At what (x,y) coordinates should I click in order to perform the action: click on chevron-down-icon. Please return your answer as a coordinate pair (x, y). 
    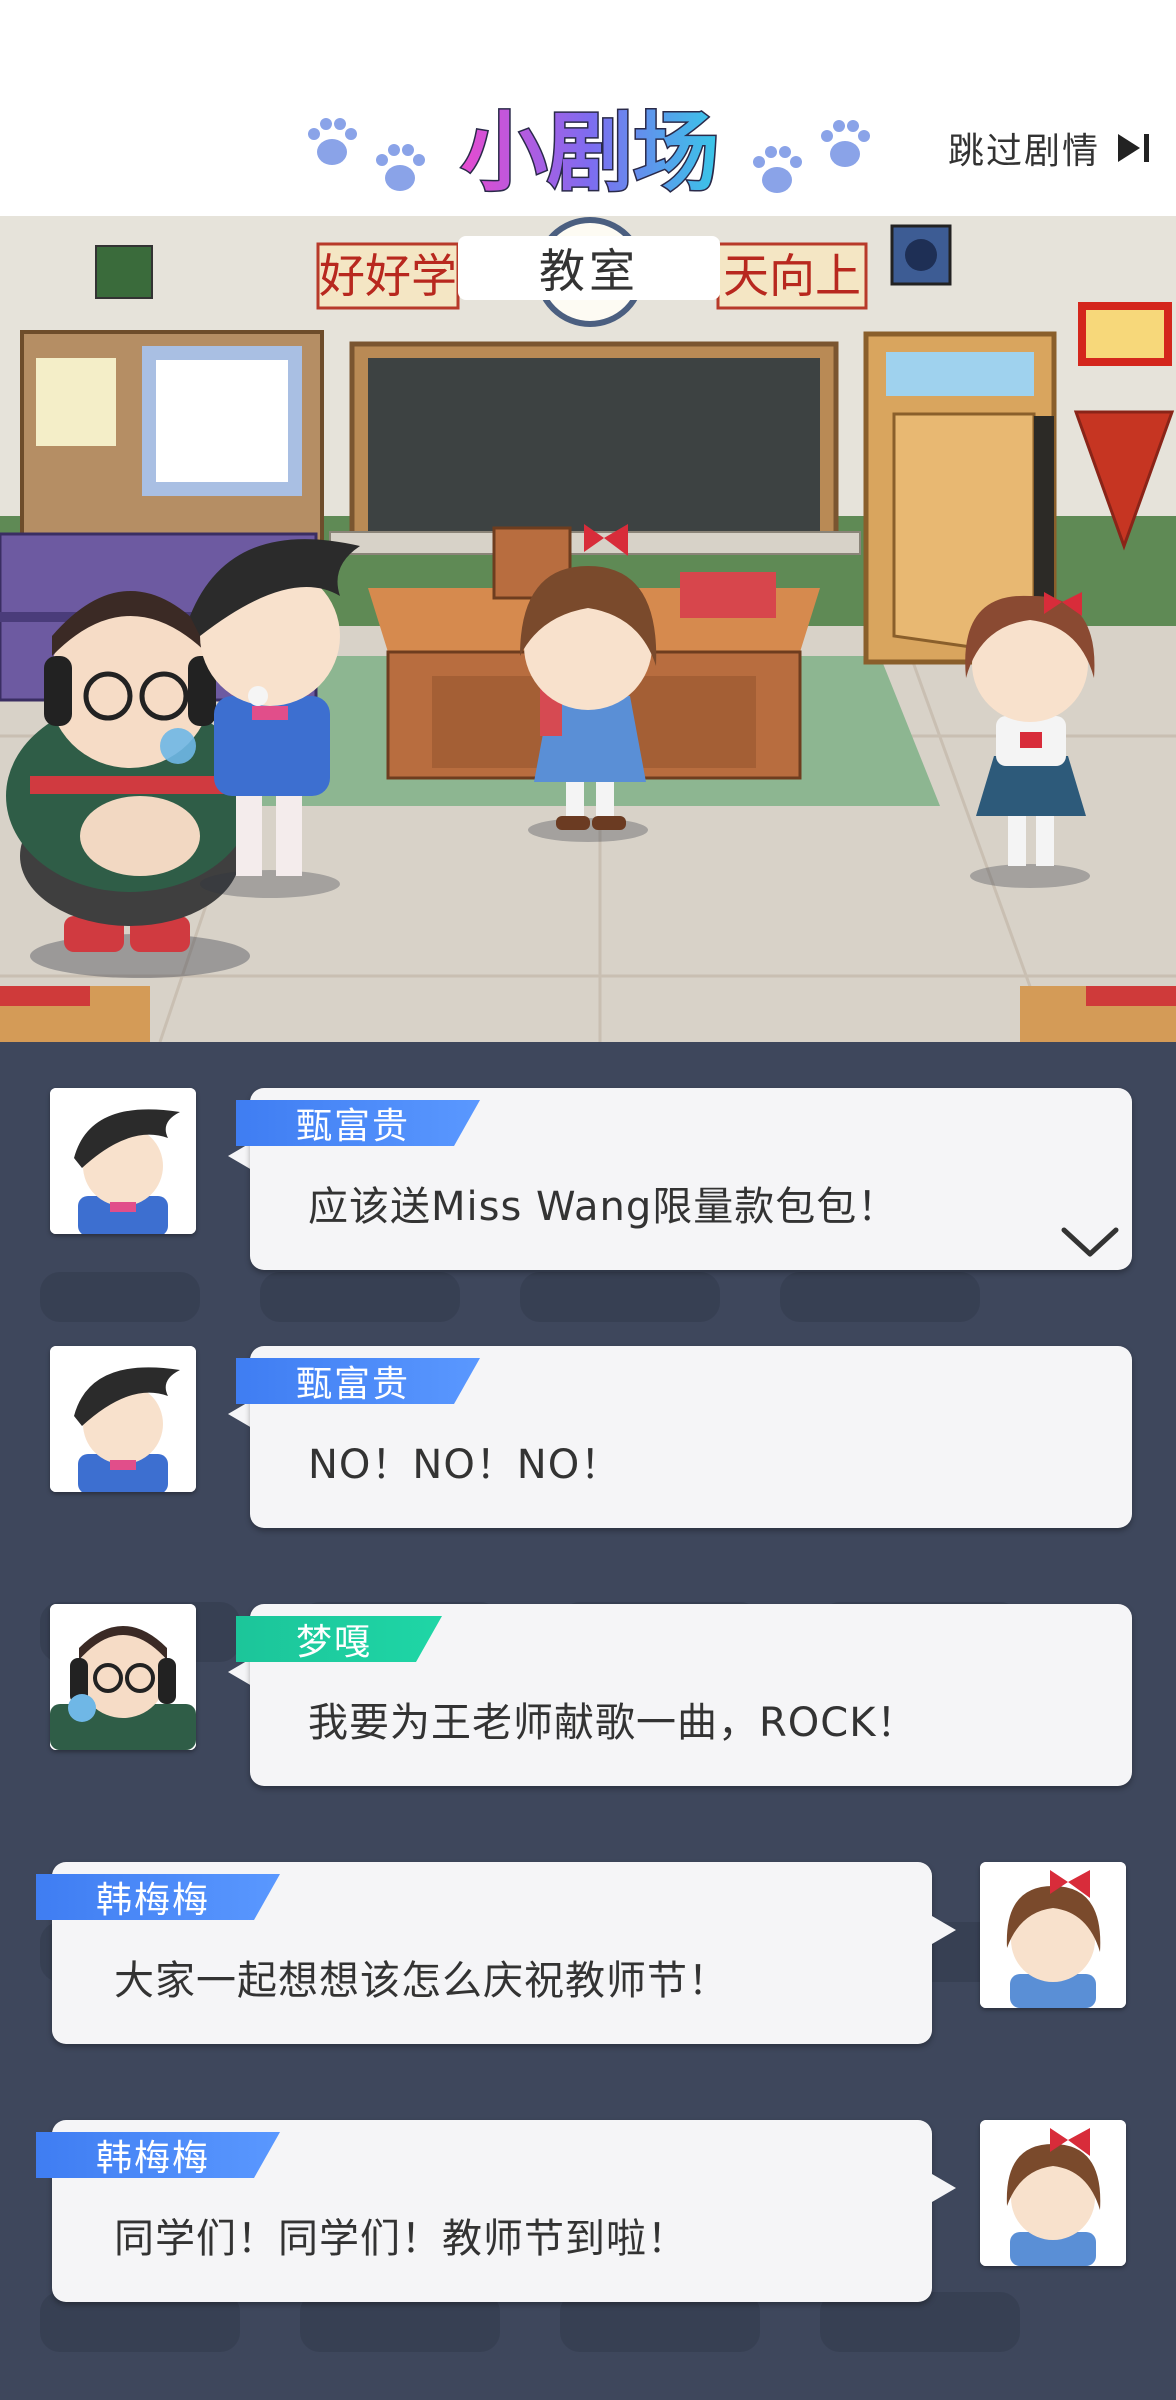
    Looking at the image, I should click on (1090, 1242).